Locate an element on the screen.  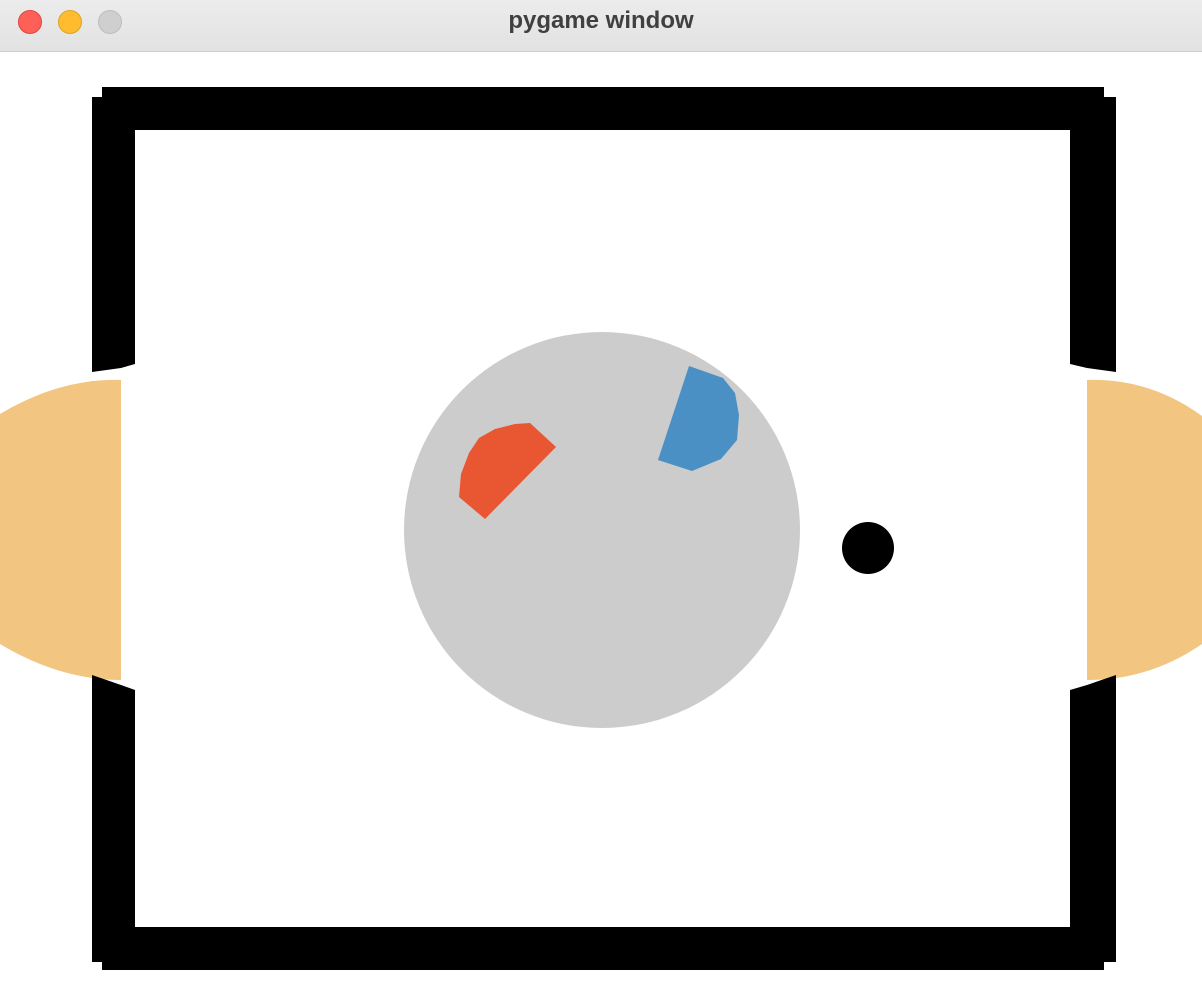
right-goal-zone is located at coordinates (1144, 529).